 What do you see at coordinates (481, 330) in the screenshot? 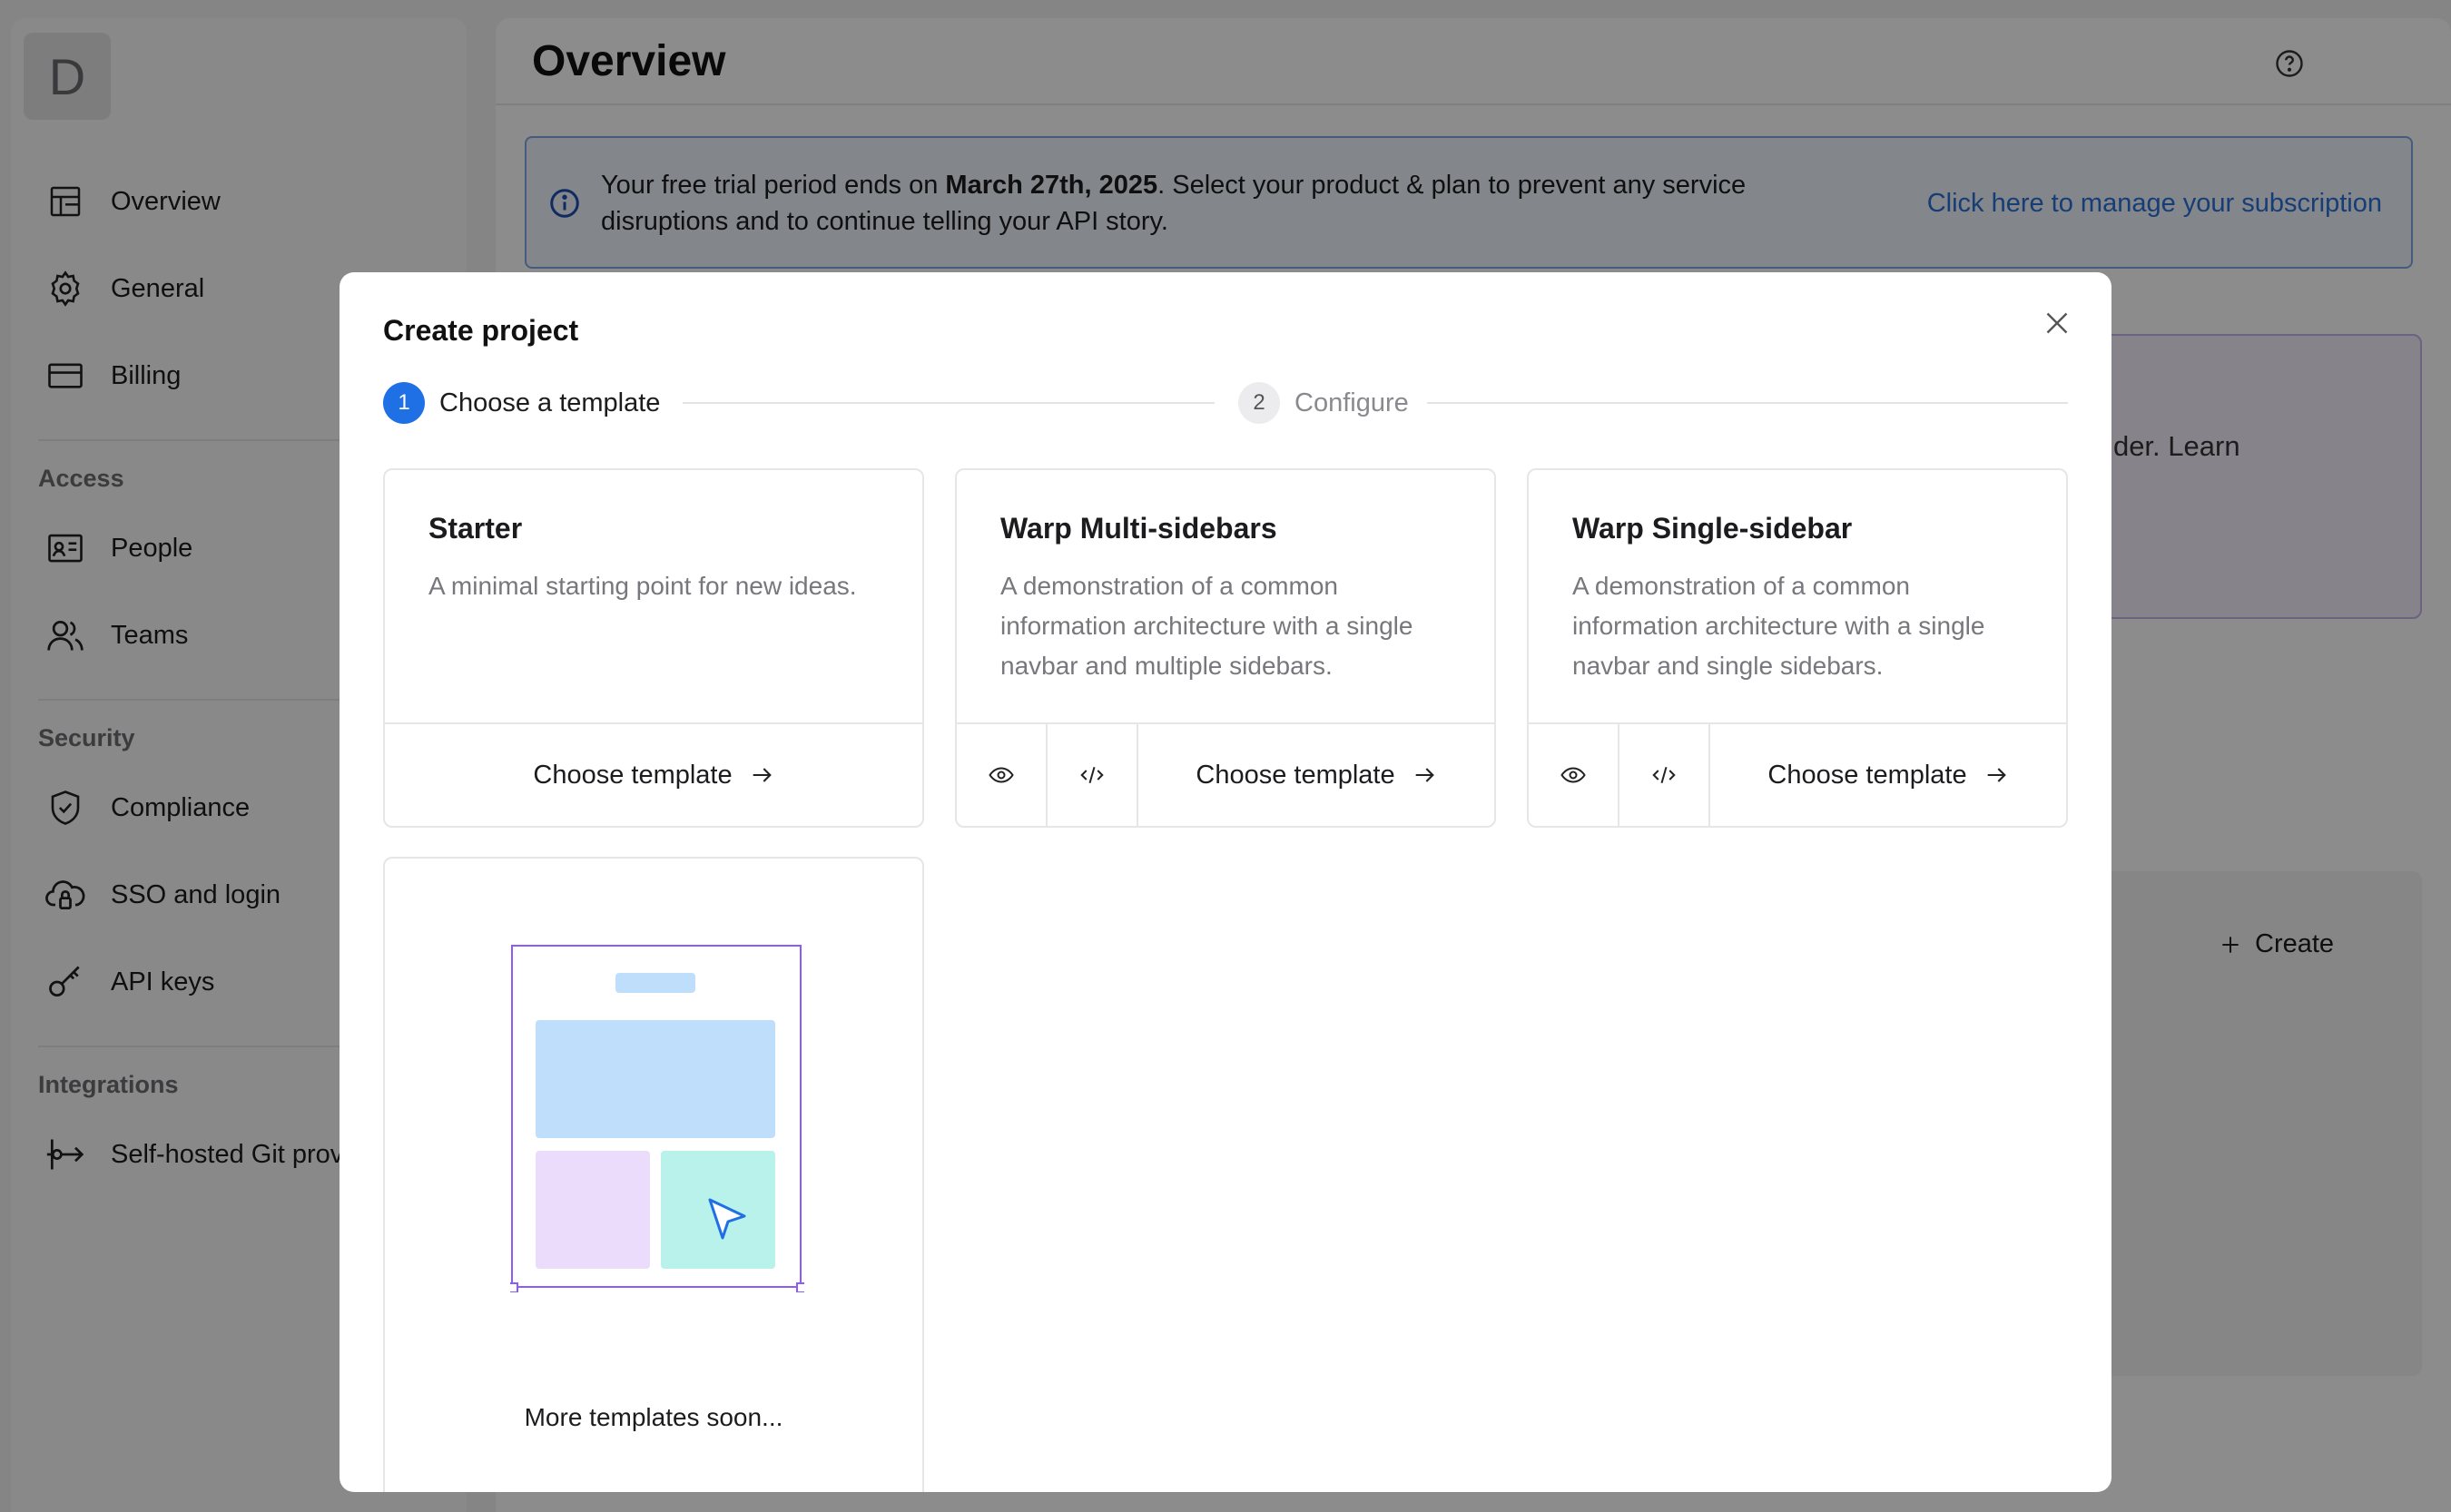
I see `modal-title: Create project` at bounding box center [481, 330].